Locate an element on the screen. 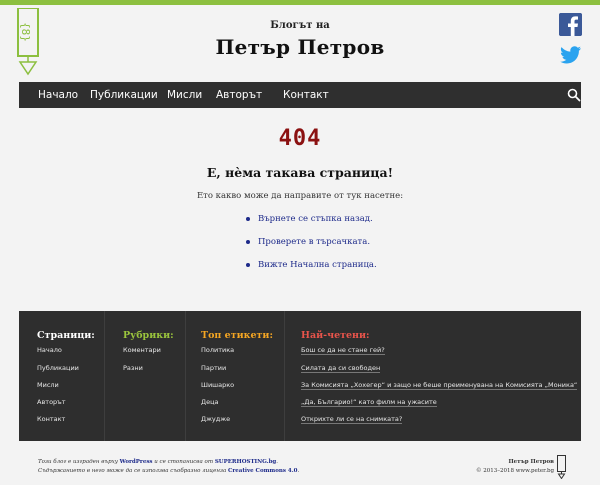 The image size is (600, 485). footer-page-link: Публикации is located at coordinates (58, 368).